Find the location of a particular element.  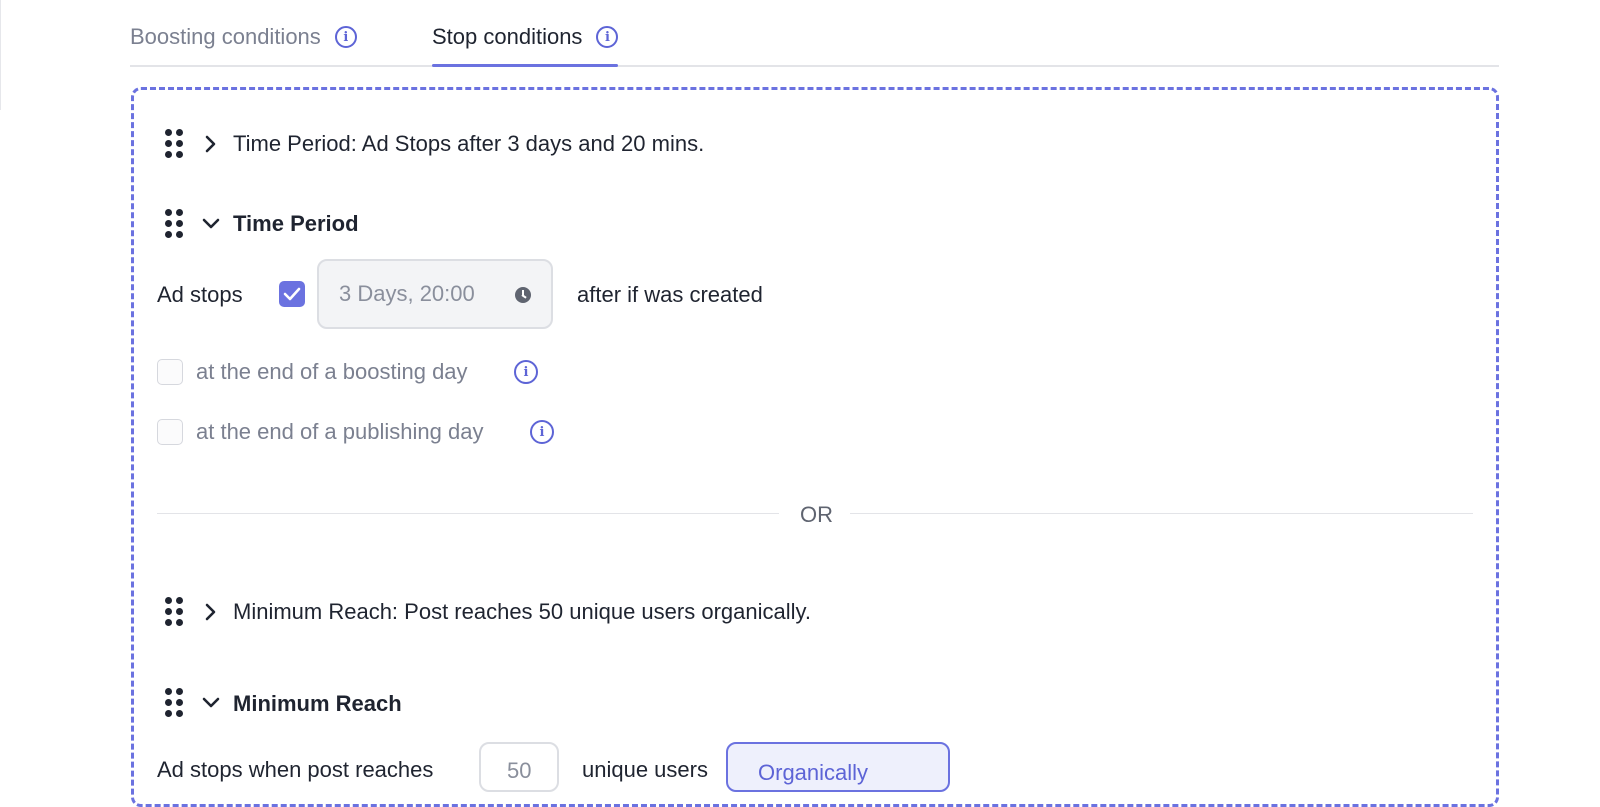

left-edge-divider is located at coordinates (0, 55).